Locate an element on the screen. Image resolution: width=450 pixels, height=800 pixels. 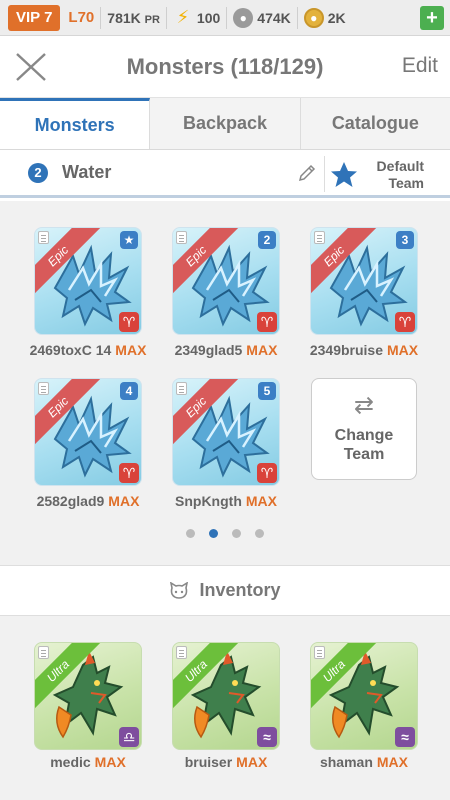
gold-value: 2K is located at coordinates (336, 17).